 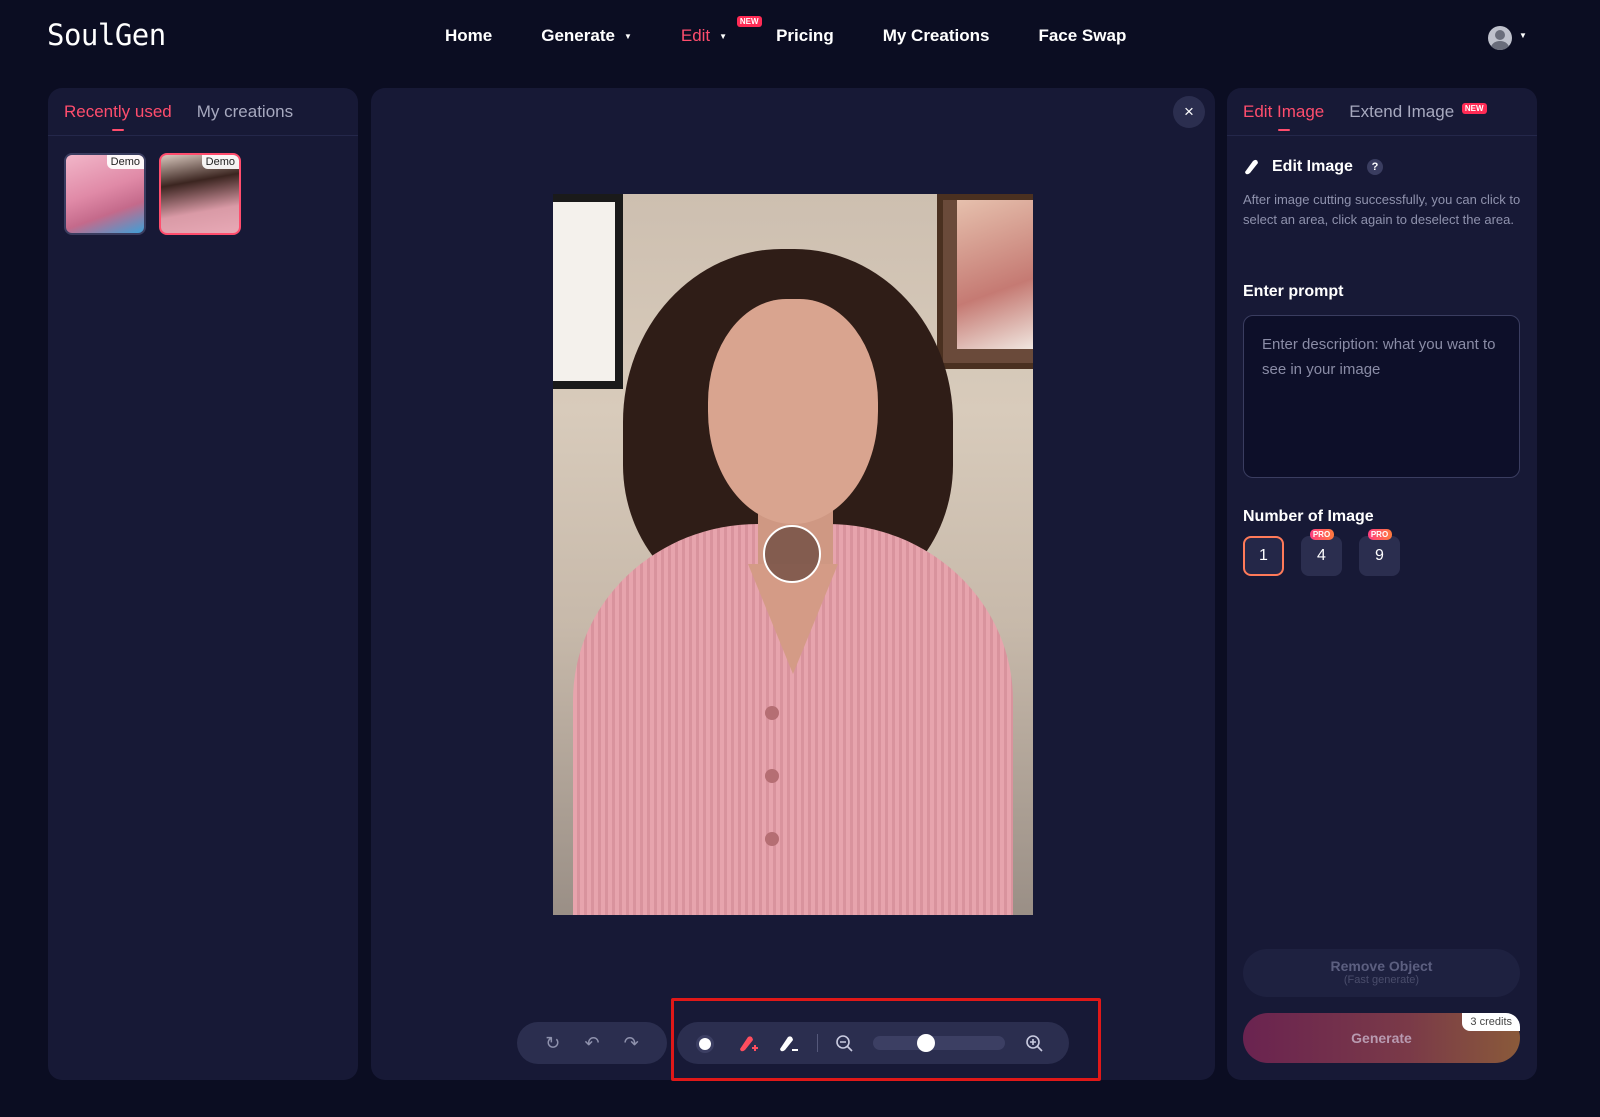 I want to click on reset-icon: ↻, so click(x=552, y=1043).